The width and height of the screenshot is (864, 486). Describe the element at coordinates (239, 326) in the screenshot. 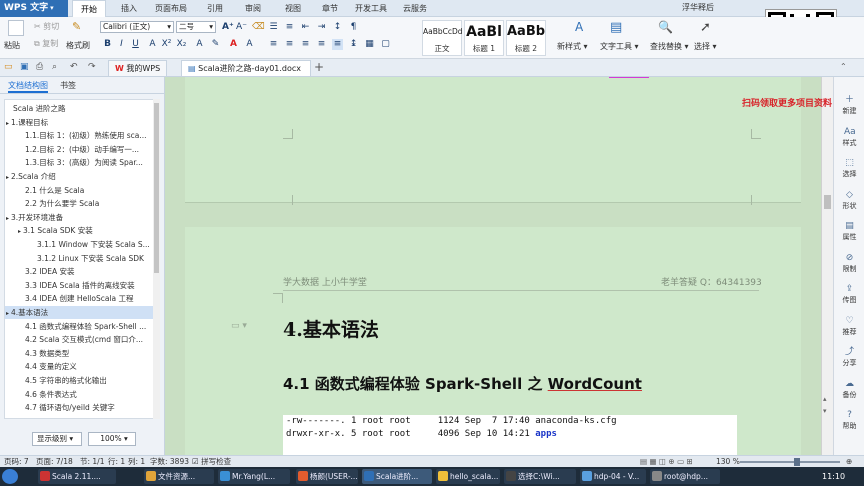

I see `paragraph-handle-icon: ▭ ▾` at that location.